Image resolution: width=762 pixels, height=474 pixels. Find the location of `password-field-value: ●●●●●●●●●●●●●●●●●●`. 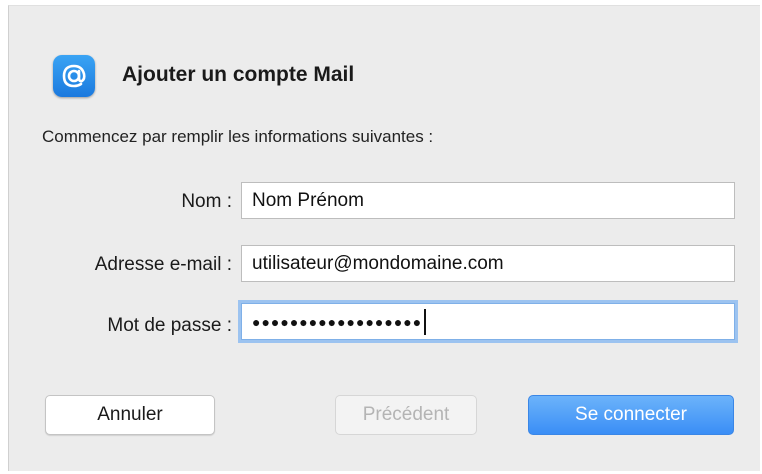

password-field-value: ●●●●●●●●●●●●●●●●●● is located at coordinates (337, 321).